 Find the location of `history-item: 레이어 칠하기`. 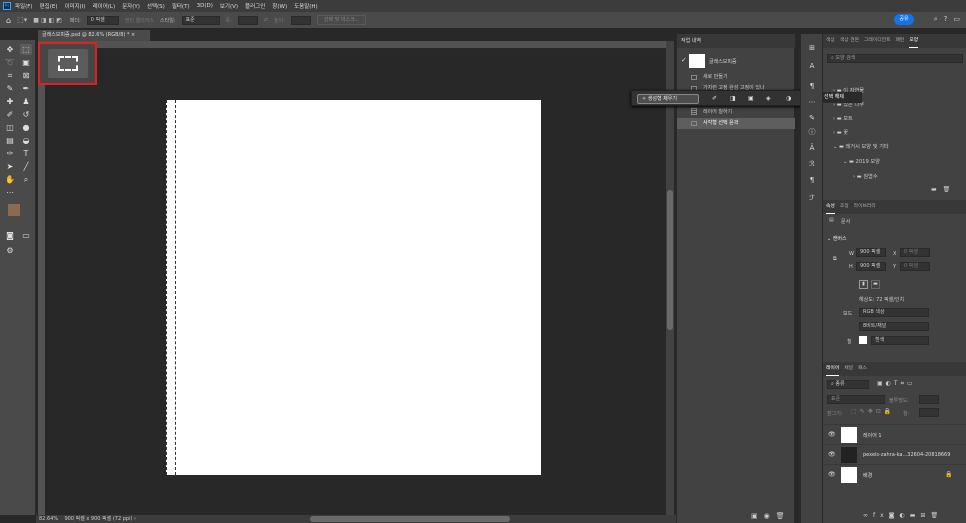

history-item: 레이어 칠하기 is located at coordinates (736, 112).